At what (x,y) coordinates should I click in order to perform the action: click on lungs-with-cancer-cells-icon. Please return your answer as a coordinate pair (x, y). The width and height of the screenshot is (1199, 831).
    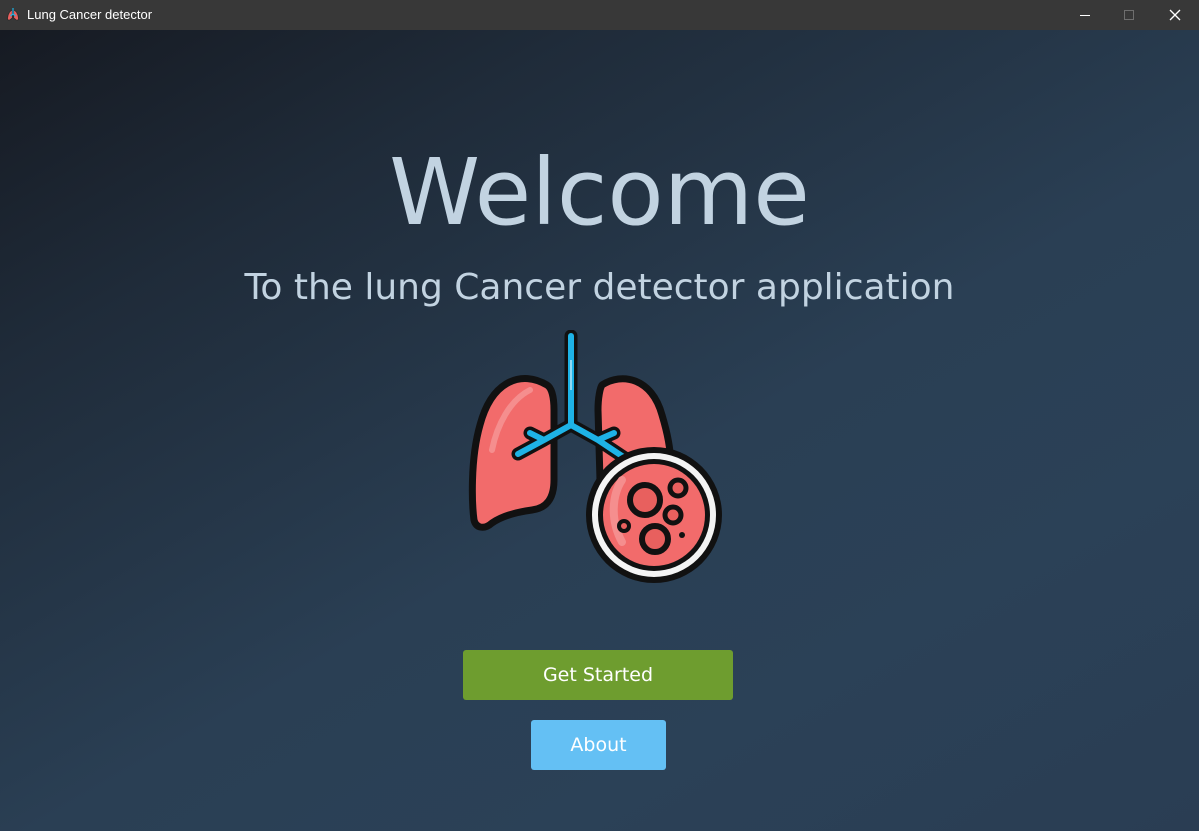
    Looking at the image, I should click on (595, 456).